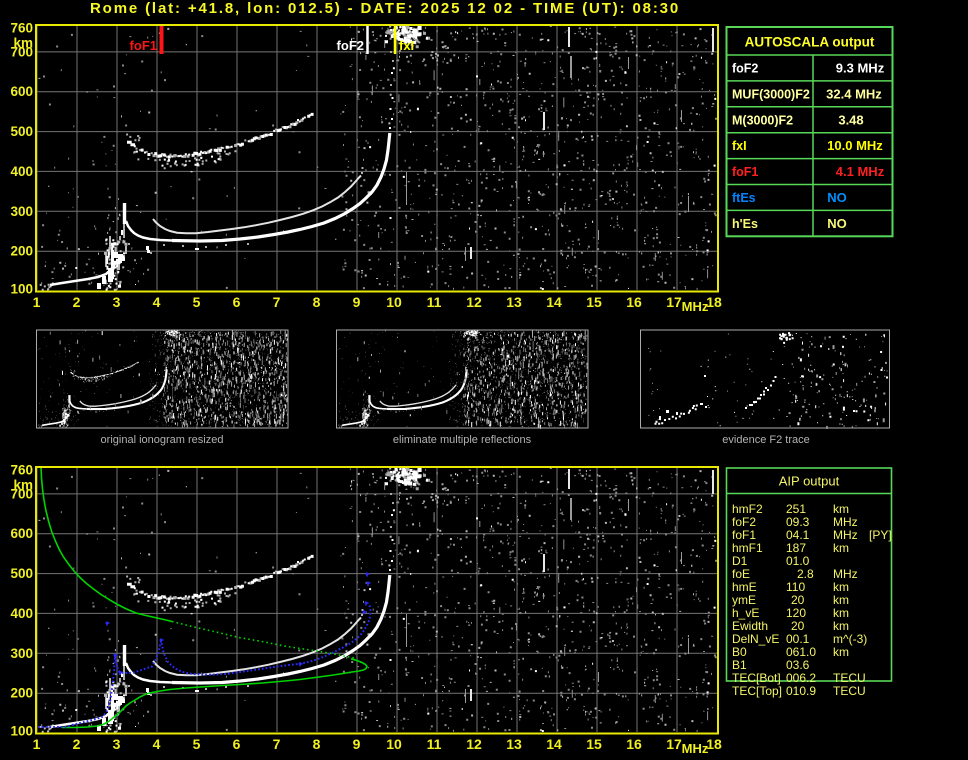 The width and height of the screenshot is (968, 760). Describe the element at coordinates (880, 535) in the screenshot. I see `svg-text: [PY]` at that location.